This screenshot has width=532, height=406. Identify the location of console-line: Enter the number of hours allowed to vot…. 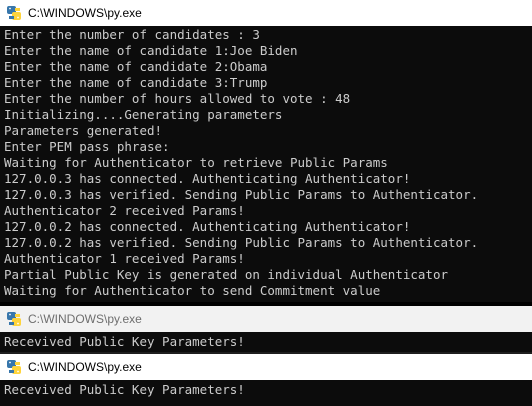
(177, 98).